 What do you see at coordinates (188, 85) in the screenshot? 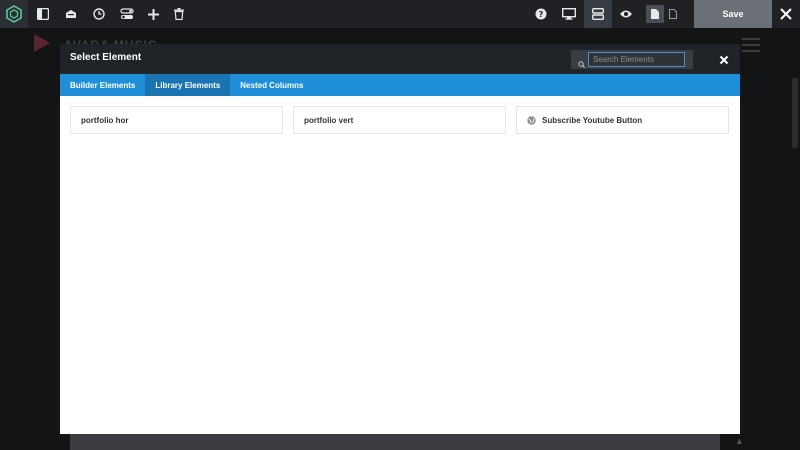
I see `tab-library-elements: Library Elements` at bounding box center [188, 85].